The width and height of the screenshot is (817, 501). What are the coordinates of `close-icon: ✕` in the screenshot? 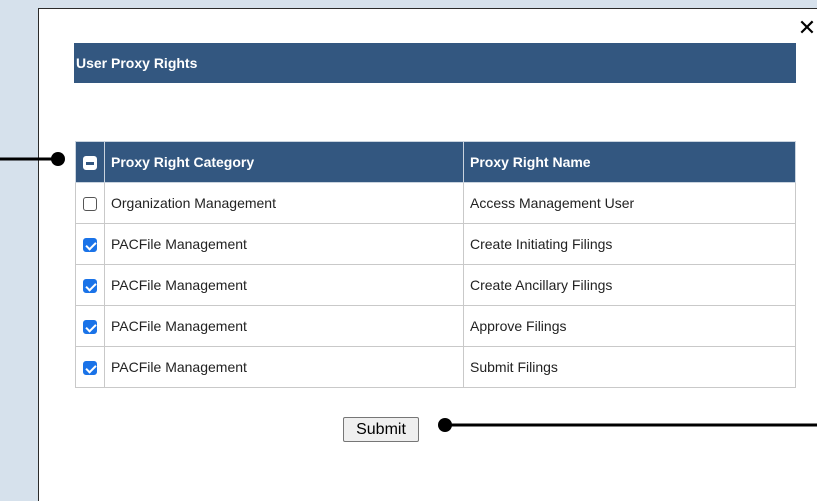 It's located at (807, 29).